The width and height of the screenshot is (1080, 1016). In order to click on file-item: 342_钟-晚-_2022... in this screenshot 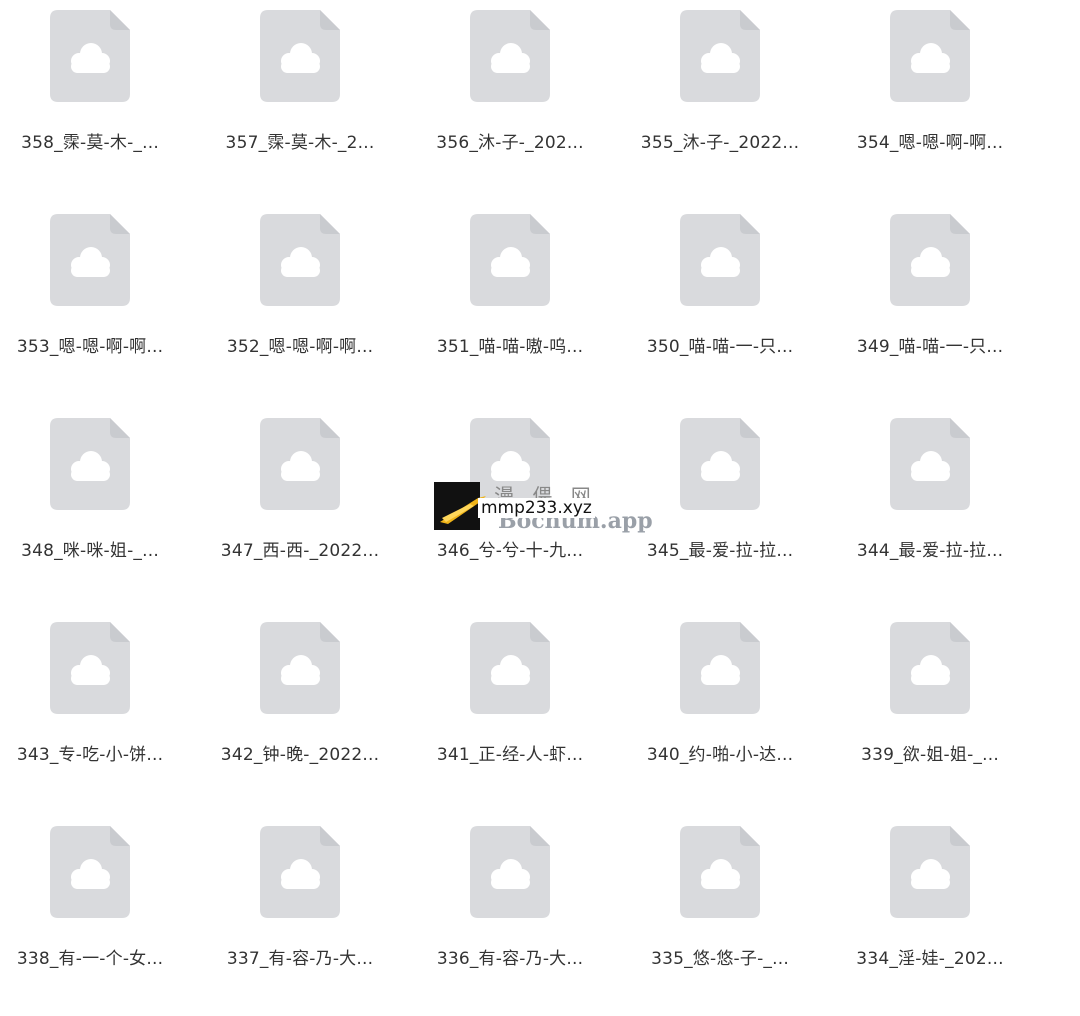, I will do `click(317, 712)`.